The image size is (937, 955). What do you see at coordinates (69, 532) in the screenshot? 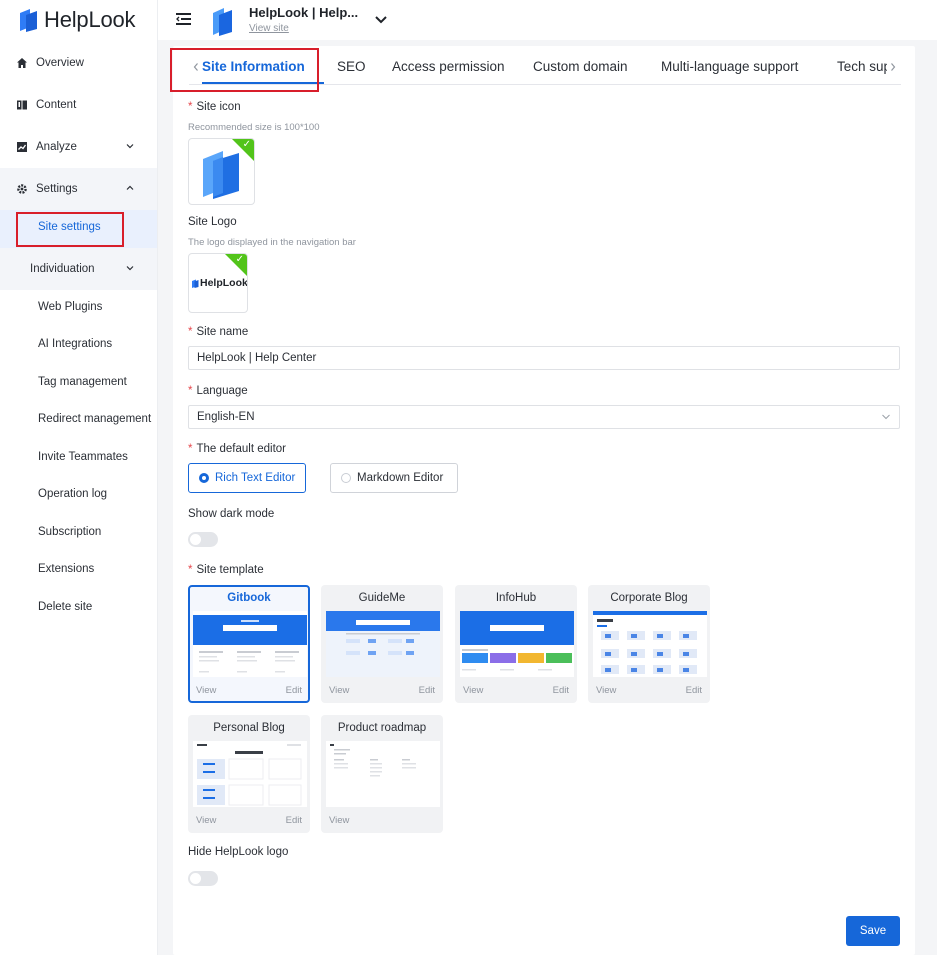
I see `nav-subscription: Subscription` at bounding box center [69, 532].